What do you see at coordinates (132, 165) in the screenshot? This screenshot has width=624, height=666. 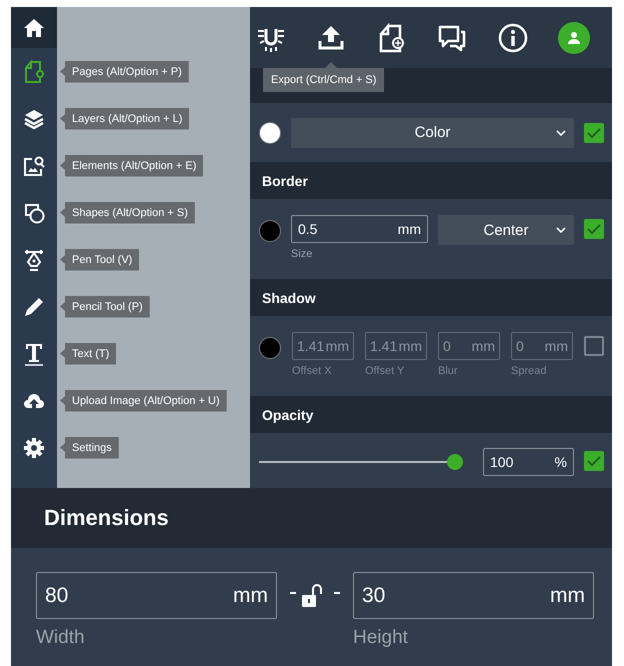 I see `tooltip: Elements (Alt/Option + E)` at bounding box center [132, 165].